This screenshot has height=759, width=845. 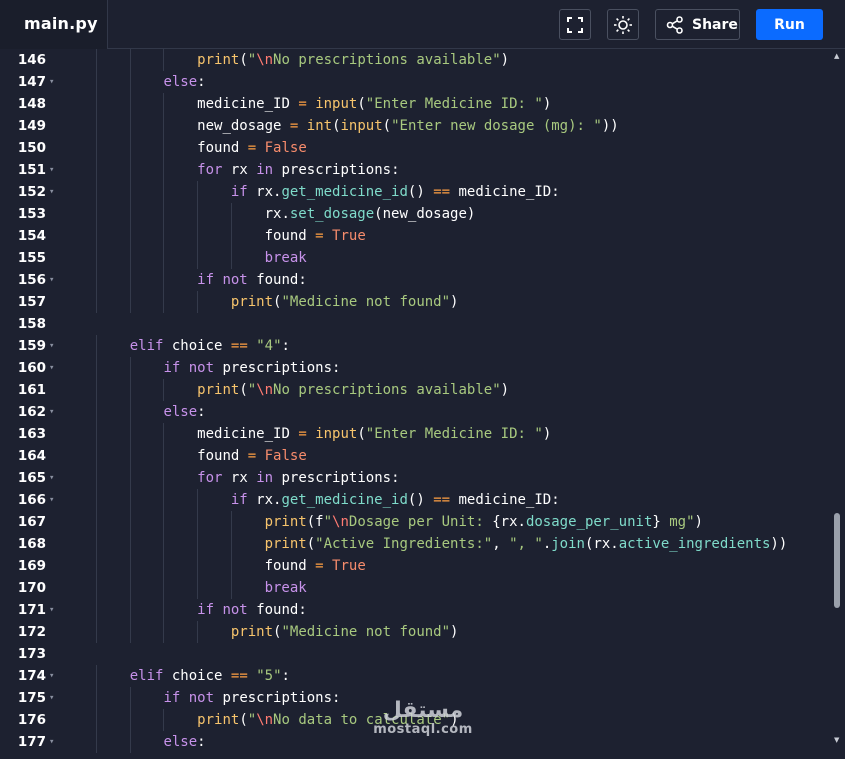 What do you see at coordinates (837, 560) in the screenshot?
I see `scrollbar-thumb` at bounding box center [837, 560].